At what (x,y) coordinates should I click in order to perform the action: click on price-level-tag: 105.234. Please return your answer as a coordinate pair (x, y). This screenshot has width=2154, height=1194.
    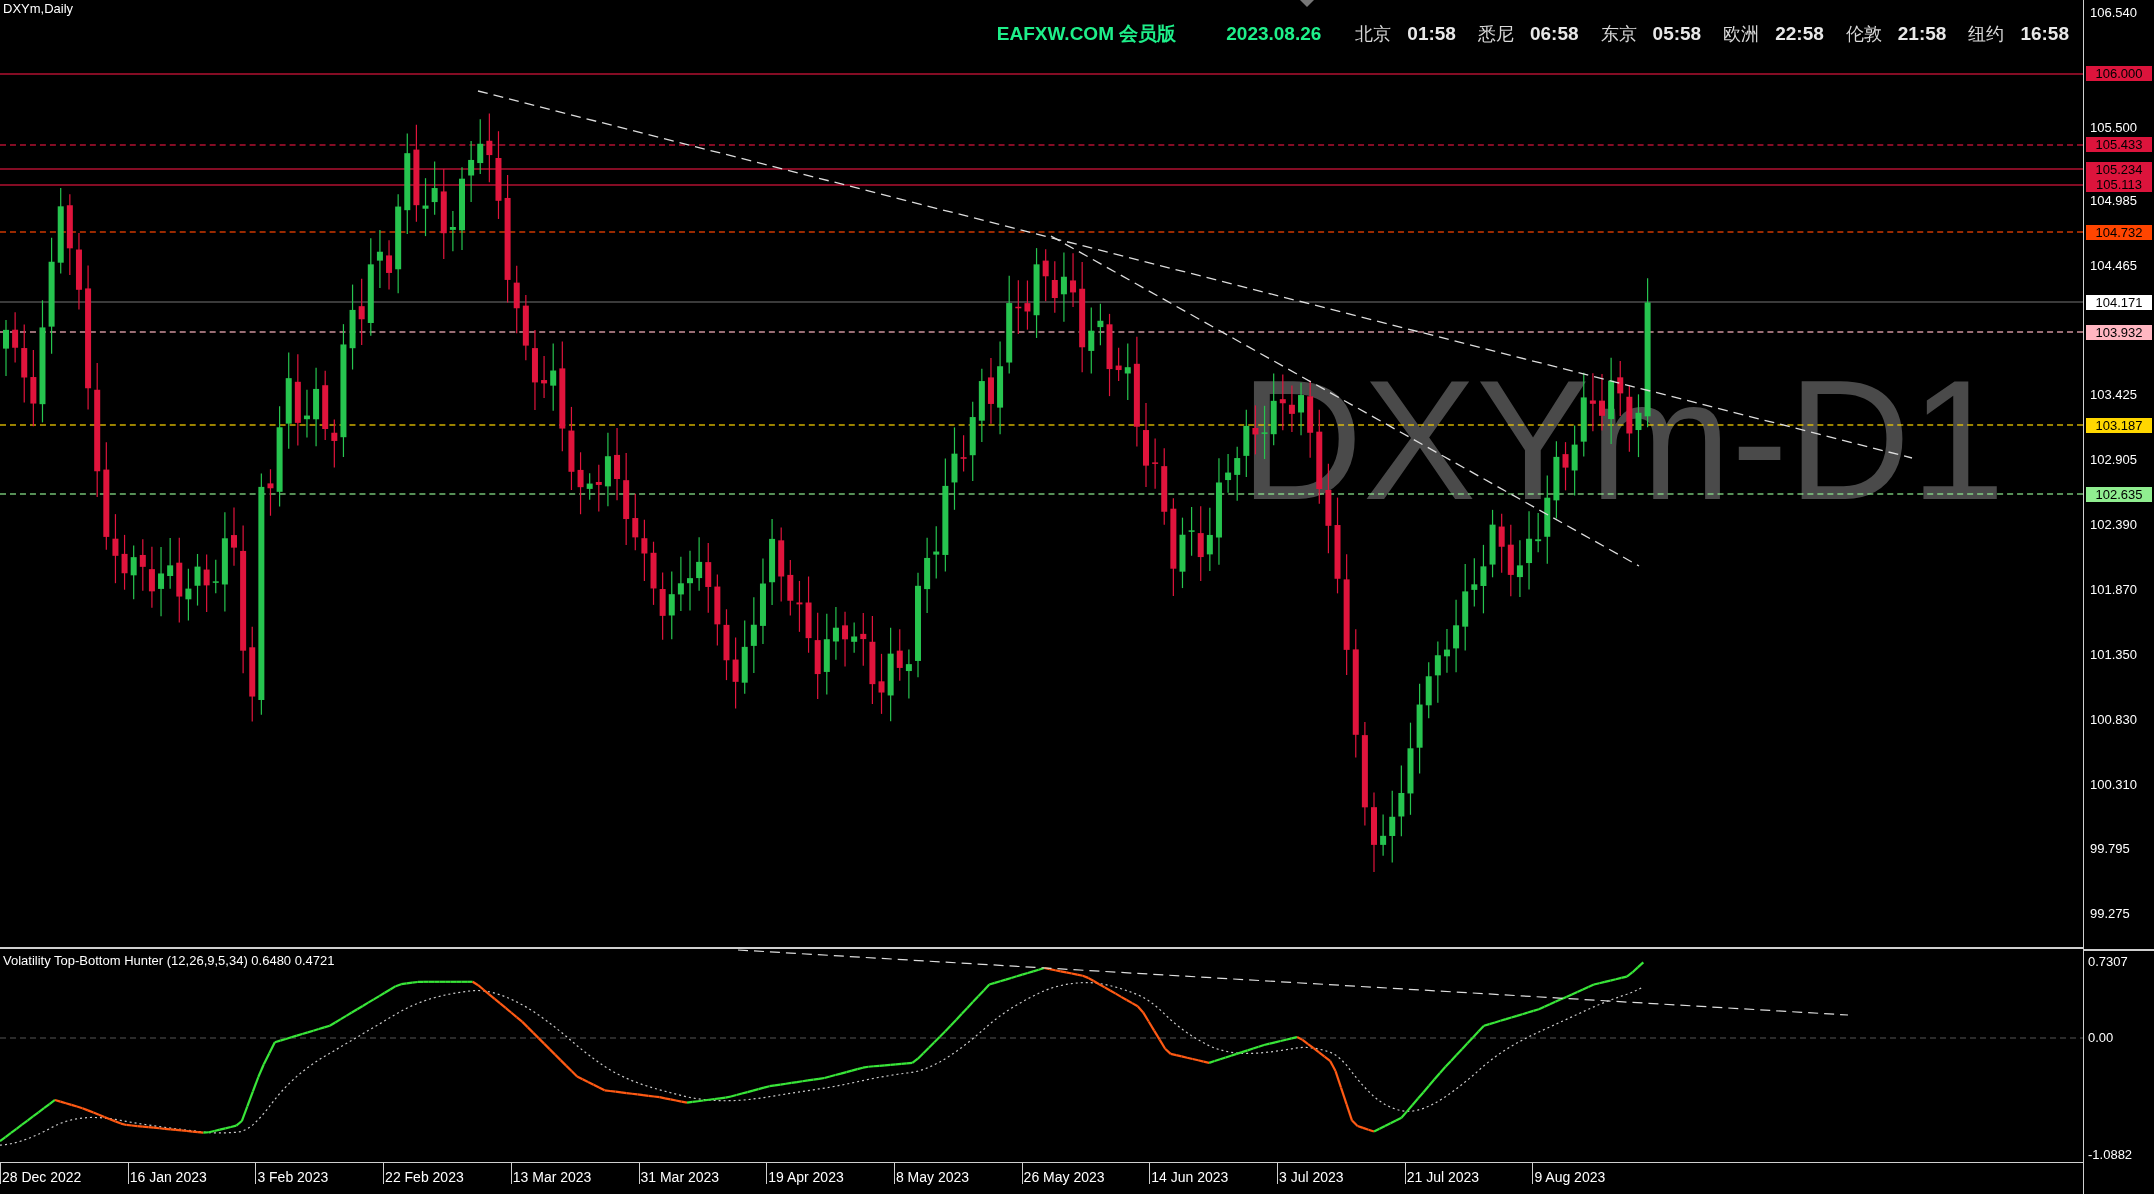
    Looking at the image, I should click on (2119, 169).